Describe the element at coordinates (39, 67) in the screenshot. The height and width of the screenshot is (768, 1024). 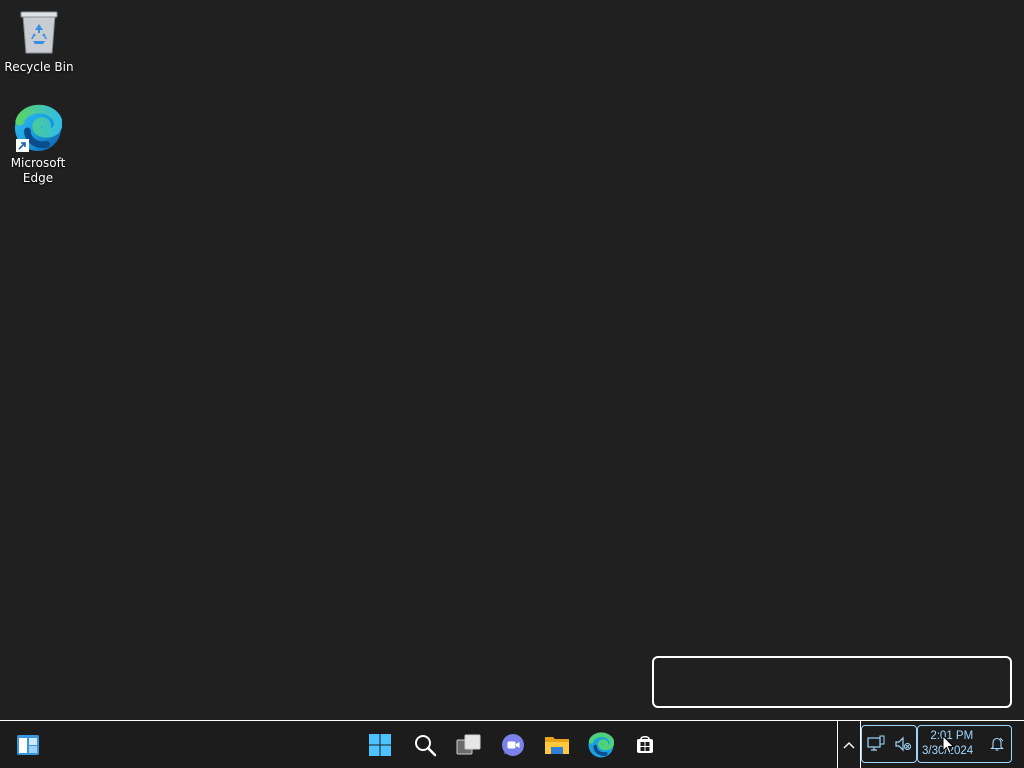
I see `desktop-icon-label: Recycle Bin` at that location.